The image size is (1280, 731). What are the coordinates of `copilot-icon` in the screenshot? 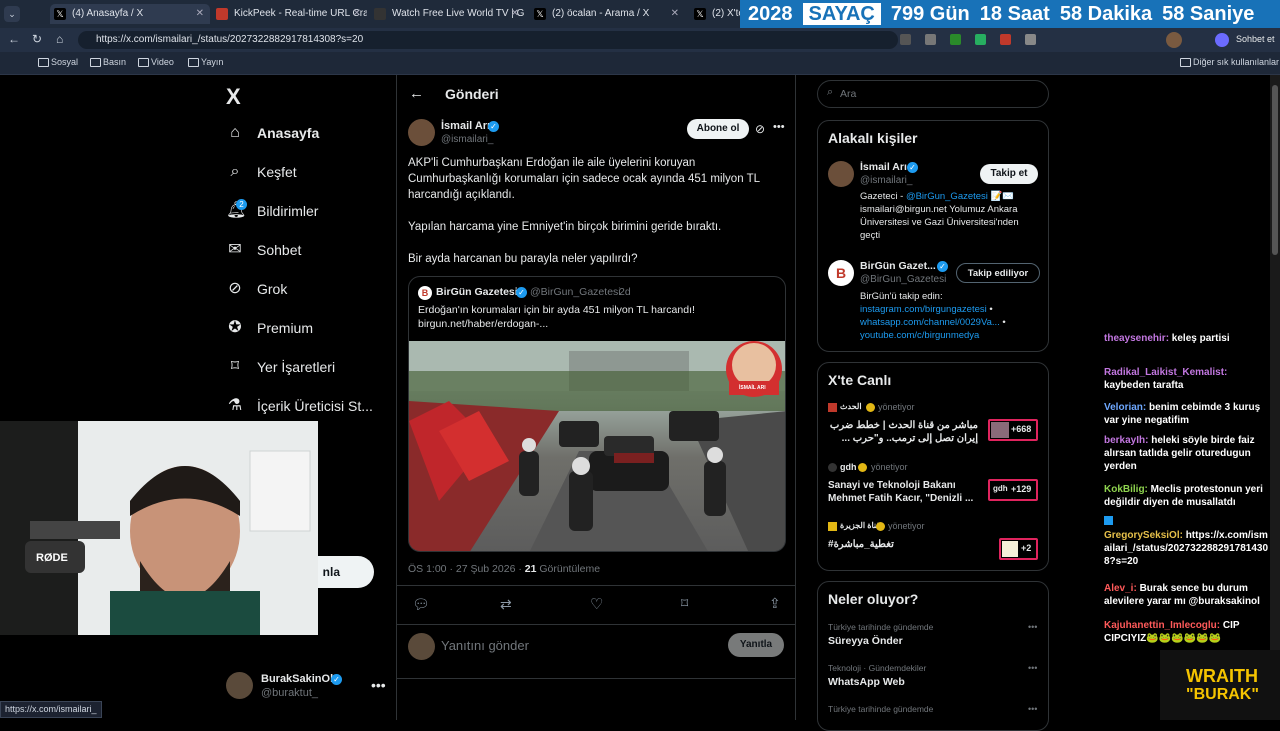 It's located at (1222, 40).